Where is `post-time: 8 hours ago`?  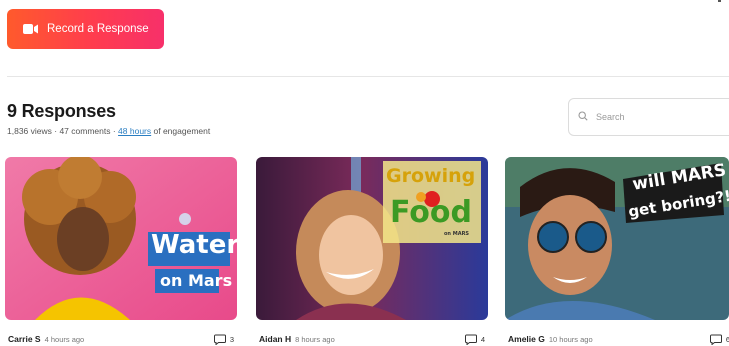
post-time: 8 hours ago is located at coordinates (315, 339).